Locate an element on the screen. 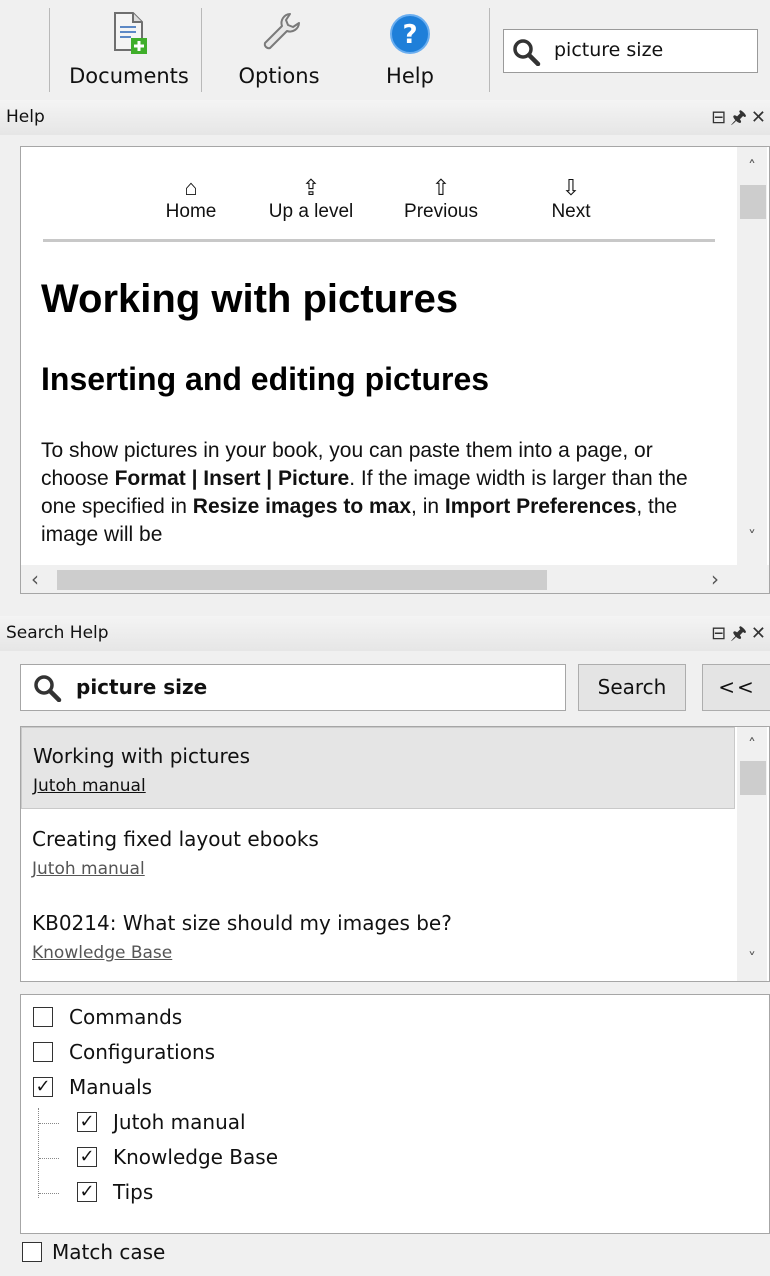  arrow-up-icon: ⇧ is located at coordinates (441, 187).